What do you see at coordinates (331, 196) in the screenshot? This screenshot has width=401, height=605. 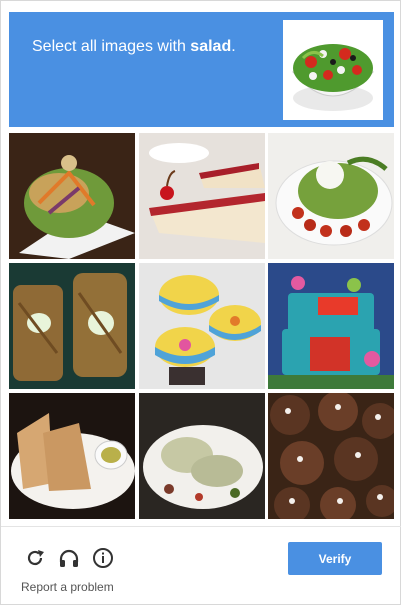 I see `tile-caprese-salad` at bounding box center [331, 196].